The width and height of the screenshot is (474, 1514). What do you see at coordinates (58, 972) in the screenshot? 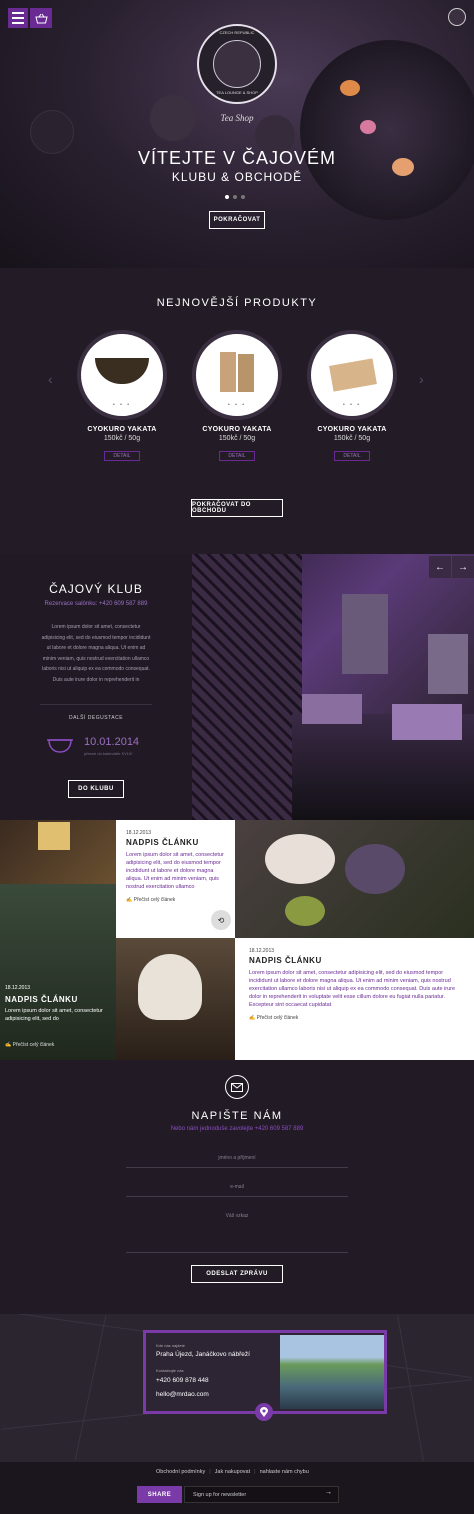
I see `garden-image` at bounding box center [58, 972].